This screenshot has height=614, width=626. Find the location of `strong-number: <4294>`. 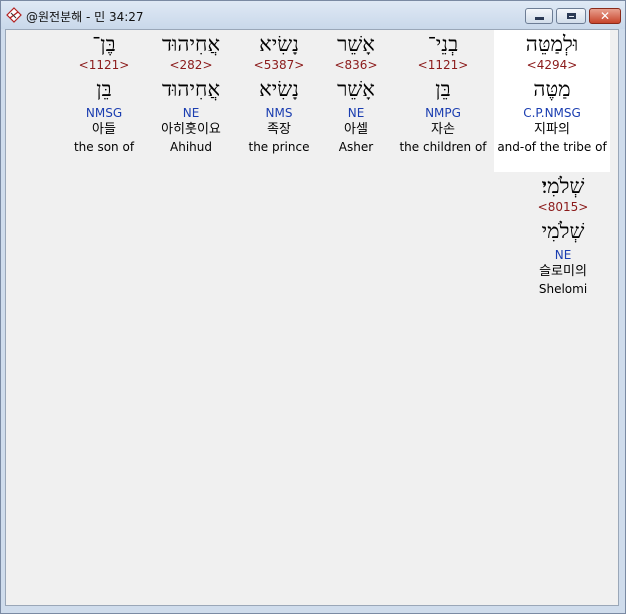

strong-number: <4294> is located at coordinates (552, 65).